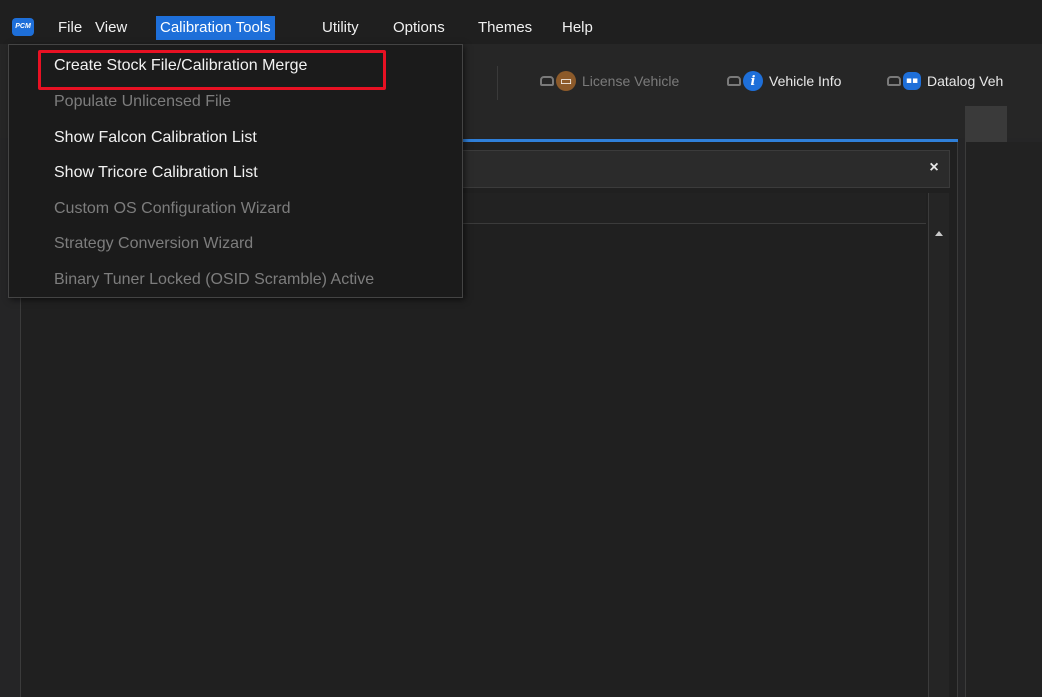 The width and height of the screenshot is (1042, 697). I want to click on info-icon: i, so click(753, 81).